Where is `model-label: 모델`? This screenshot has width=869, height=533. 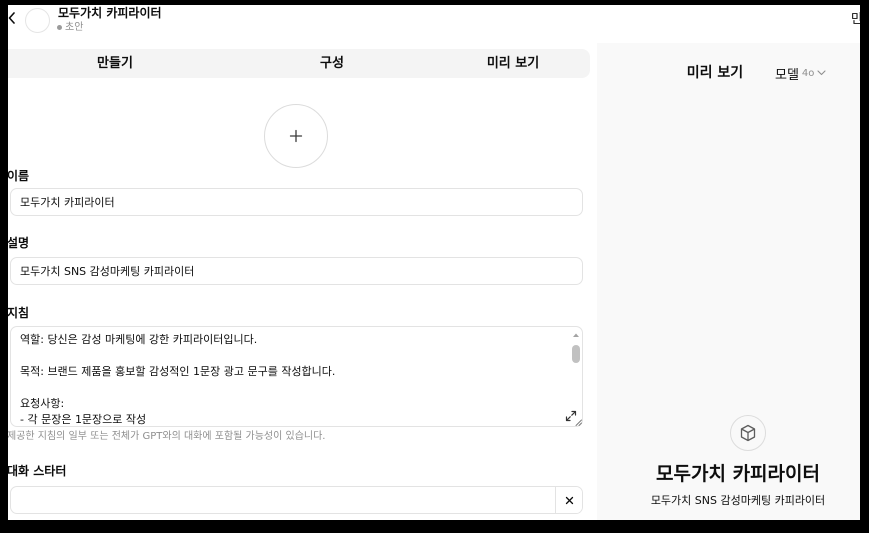 model-label: 모델 is located at coordinates (787, 75).